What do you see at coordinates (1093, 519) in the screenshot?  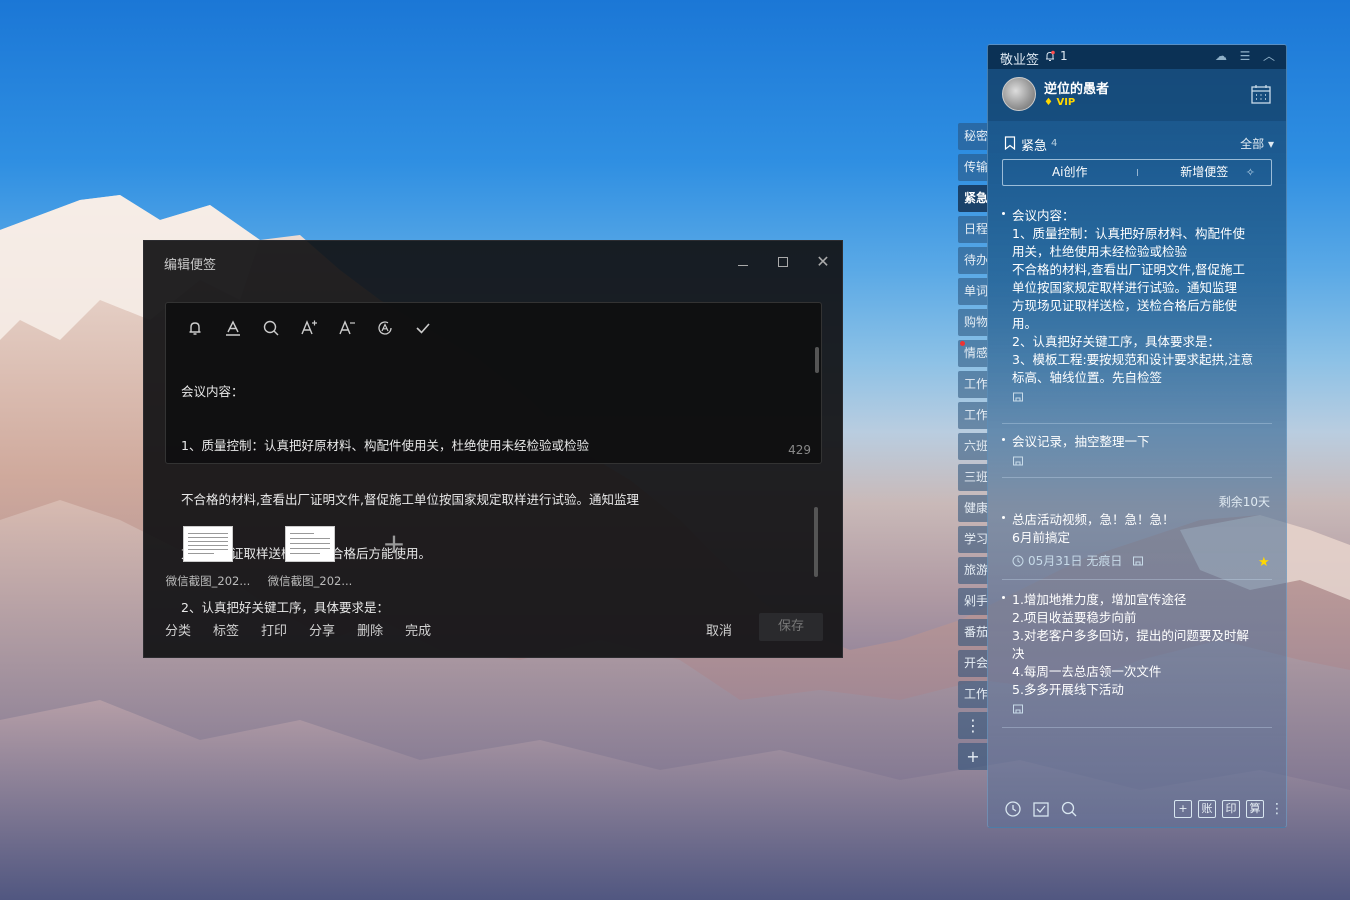 I see `note-line: 总店活动视频，急！急！急！` at bounding box center [1093, 519].